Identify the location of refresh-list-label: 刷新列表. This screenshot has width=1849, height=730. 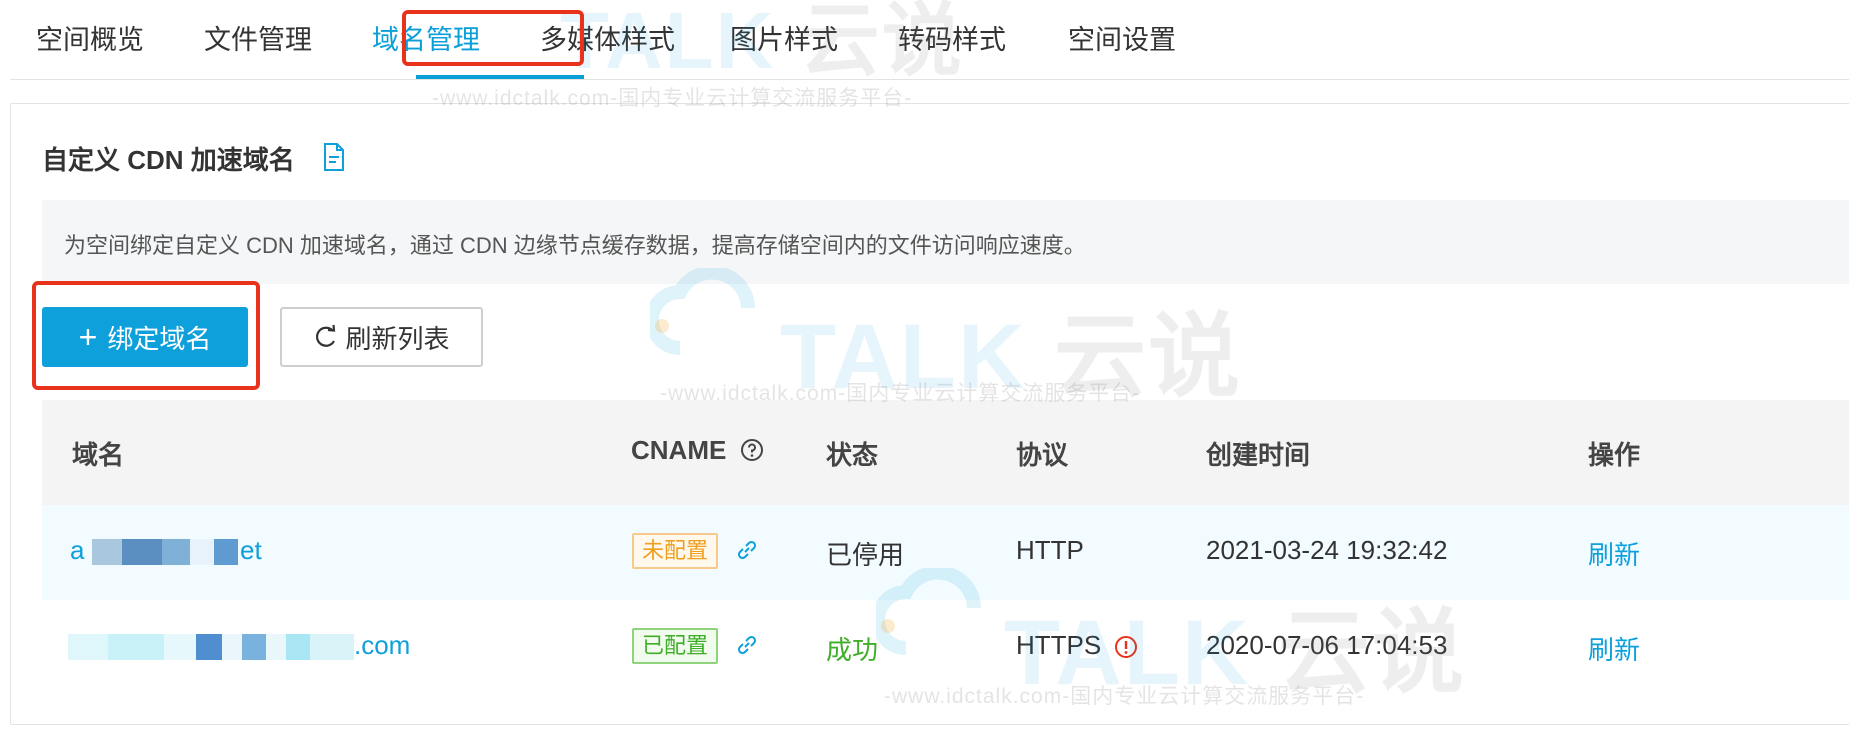
(397, 338).